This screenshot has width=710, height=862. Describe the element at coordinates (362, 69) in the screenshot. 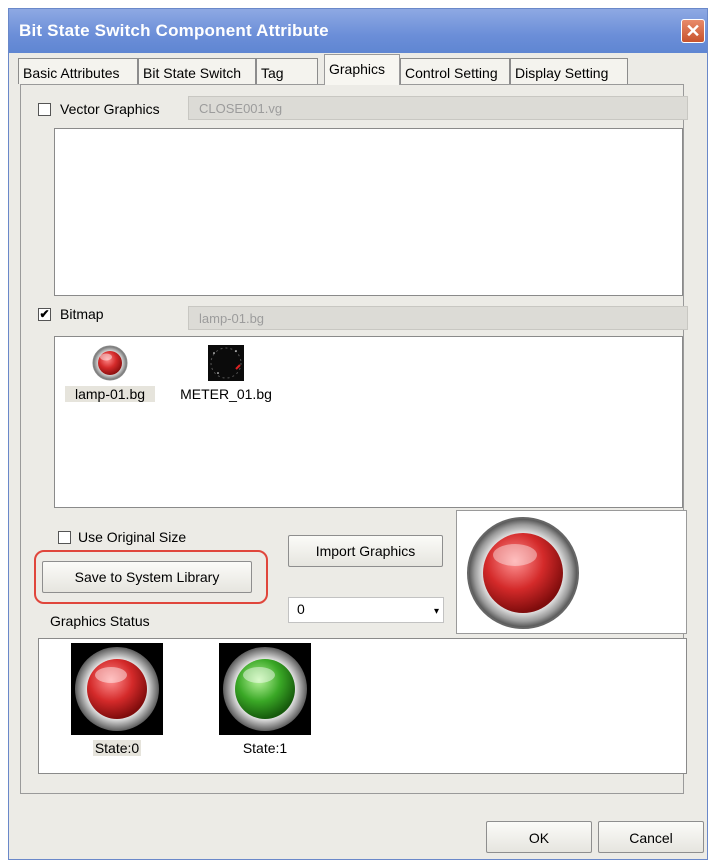

I see `tab-graphics: Graphics` at that location.